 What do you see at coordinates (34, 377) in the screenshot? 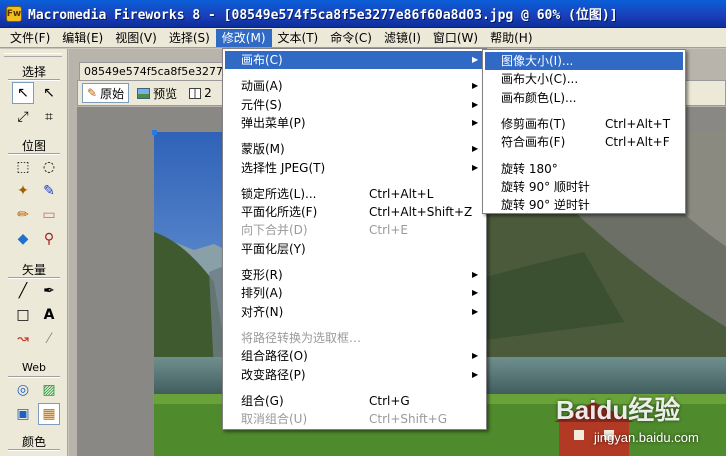
I see `section-divider` at bounding box center [34, 377].